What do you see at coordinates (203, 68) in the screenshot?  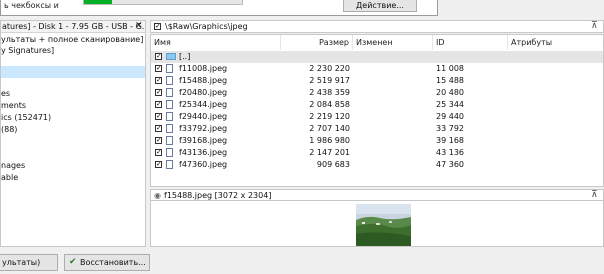 I see `file-name: f11008.jpeg` at bounding box center [203, 68].